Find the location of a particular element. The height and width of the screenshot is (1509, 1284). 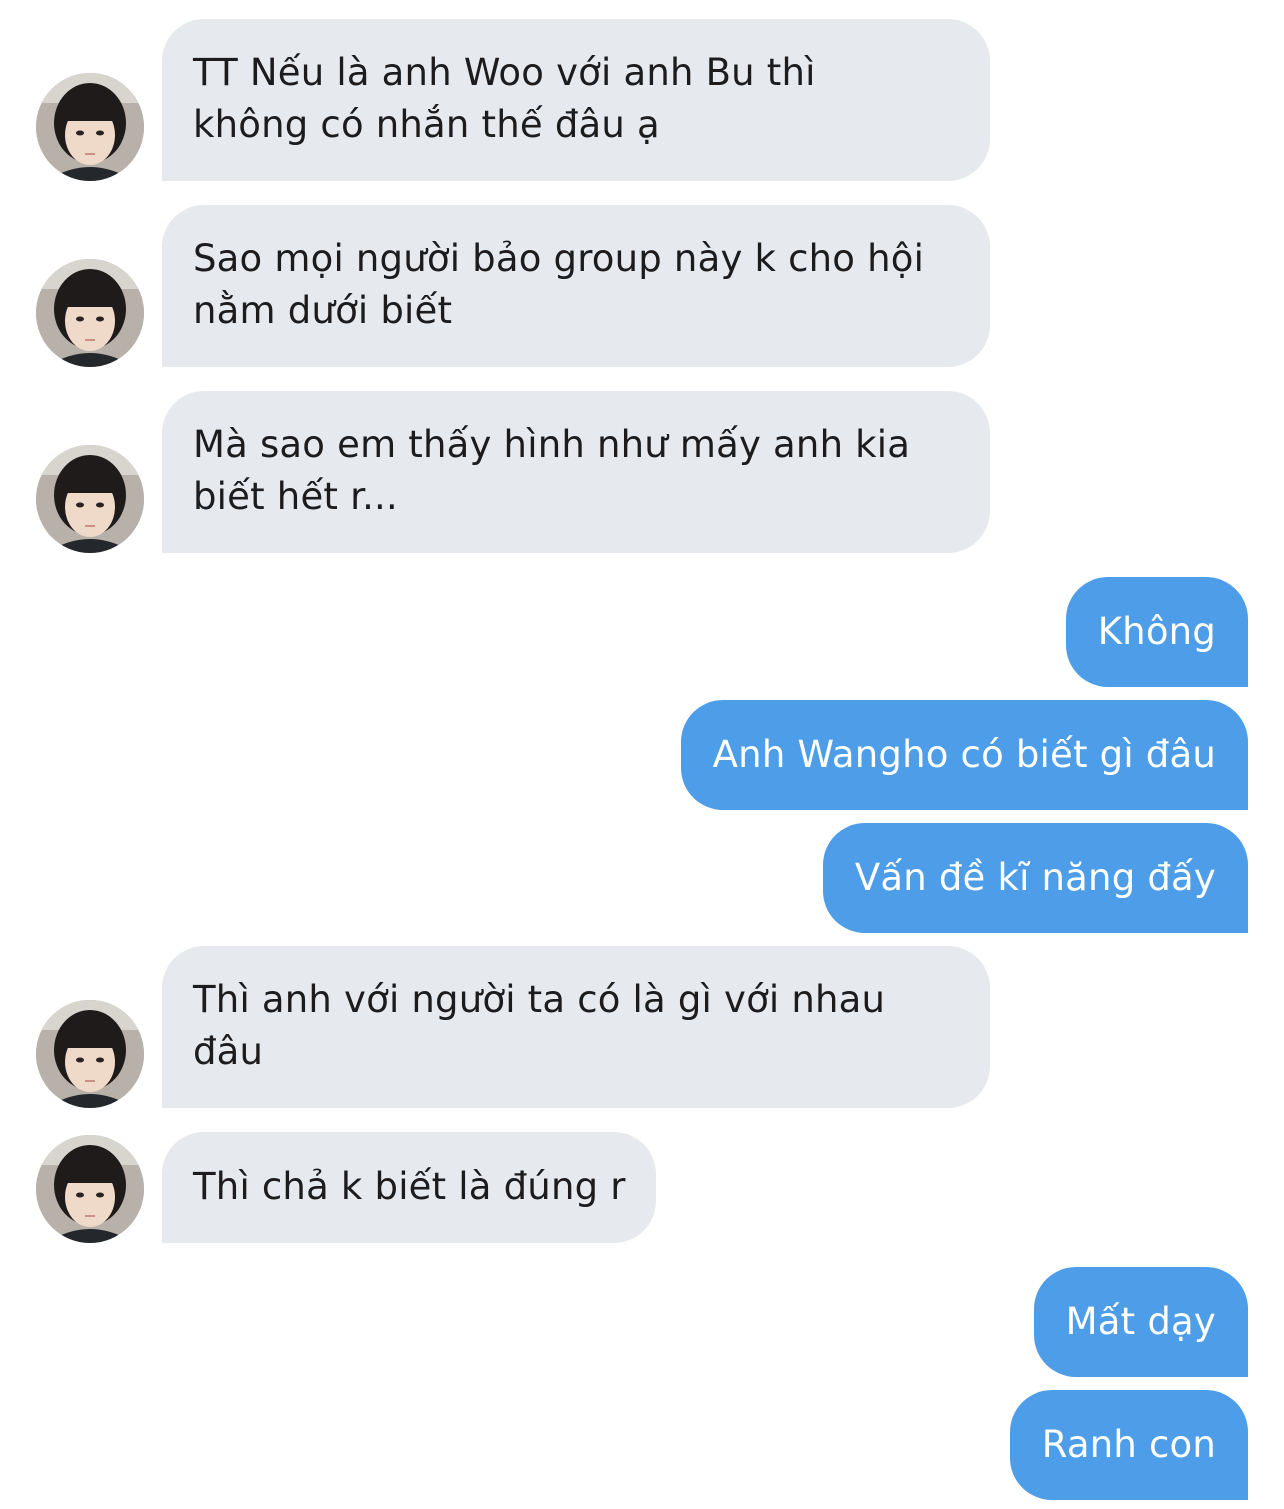

message-text-line: Thì anh với người ta có là gì với nhau is located at coordinates (539, 999).